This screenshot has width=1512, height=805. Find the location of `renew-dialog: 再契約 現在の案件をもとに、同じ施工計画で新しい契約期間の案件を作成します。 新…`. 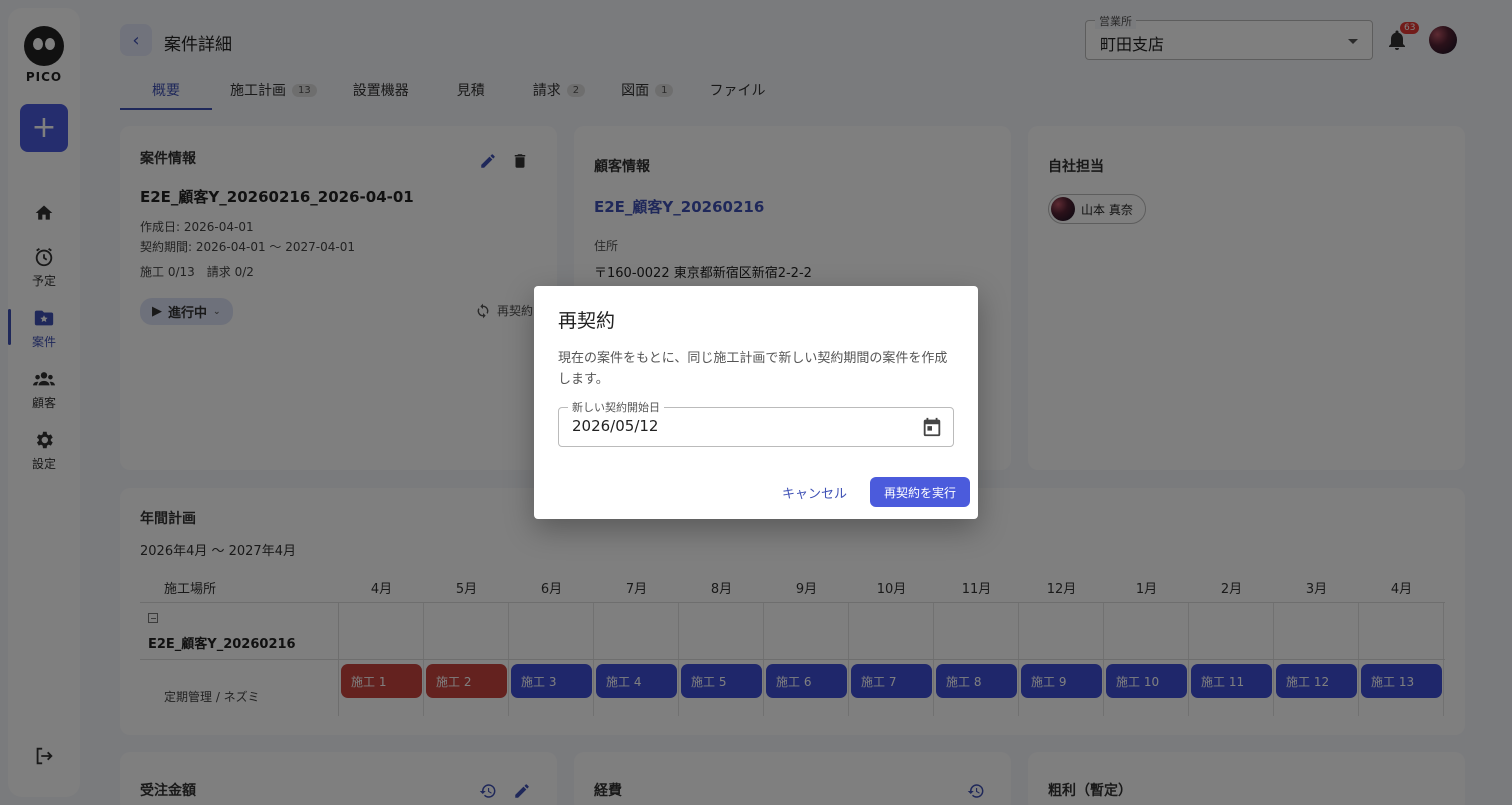

renew-dialog: 再契約 現在の案件をもとに、同じ施工計画で新しい契約期間の案件を作成します。 新… is located at coordinates (756, 402).